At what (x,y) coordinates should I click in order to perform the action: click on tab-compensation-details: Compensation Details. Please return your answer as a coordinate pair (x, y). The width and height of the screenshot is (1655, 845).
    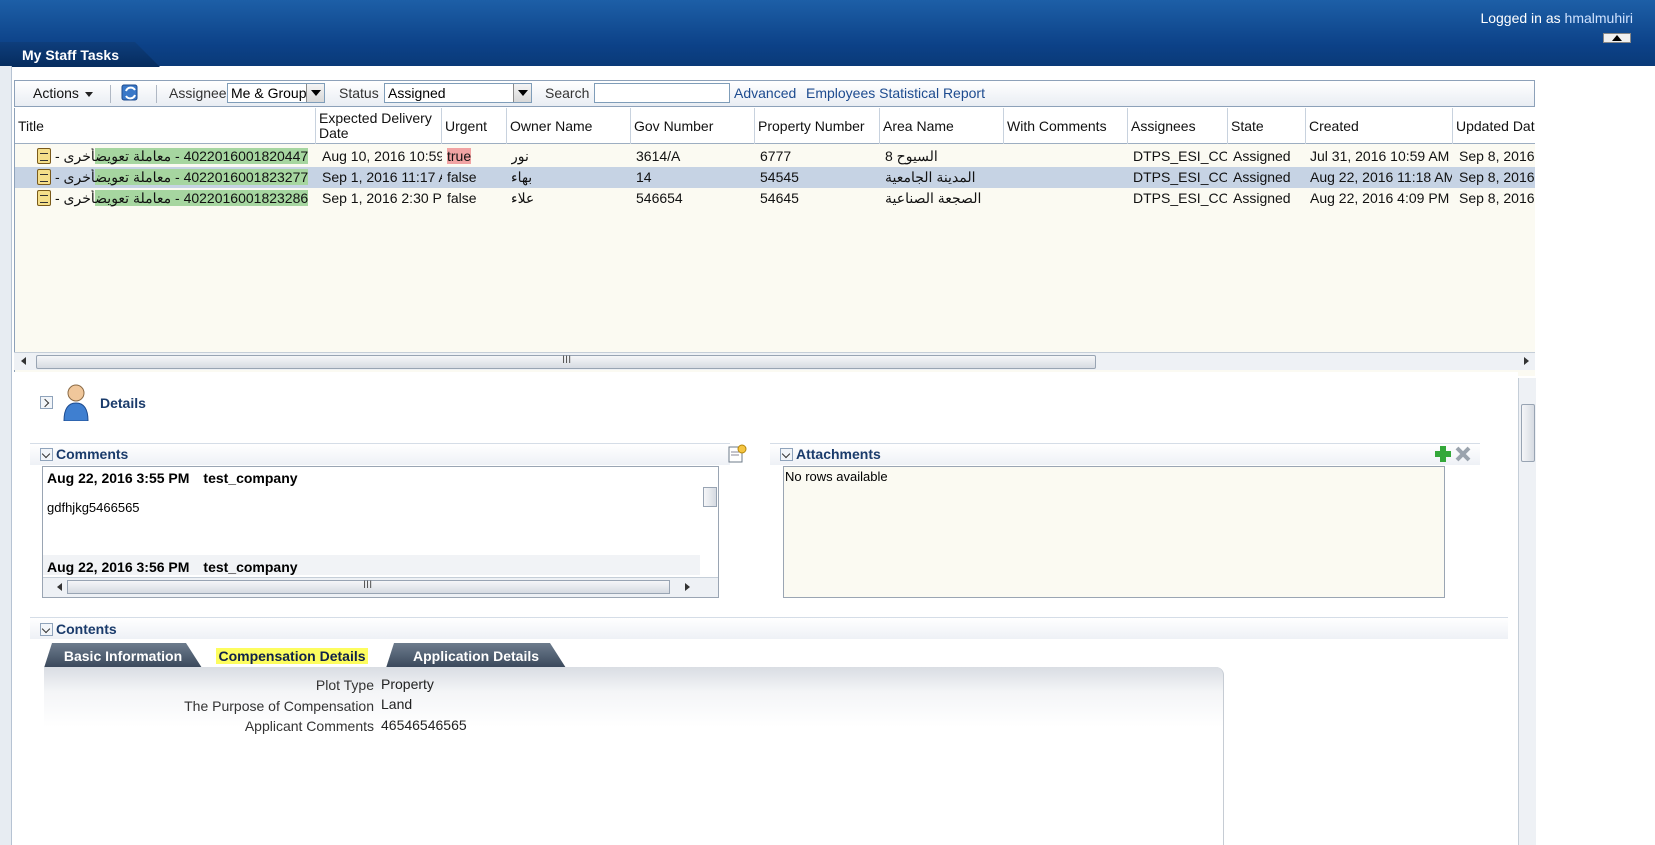
    Looking at the image, I should click on (292, 655).